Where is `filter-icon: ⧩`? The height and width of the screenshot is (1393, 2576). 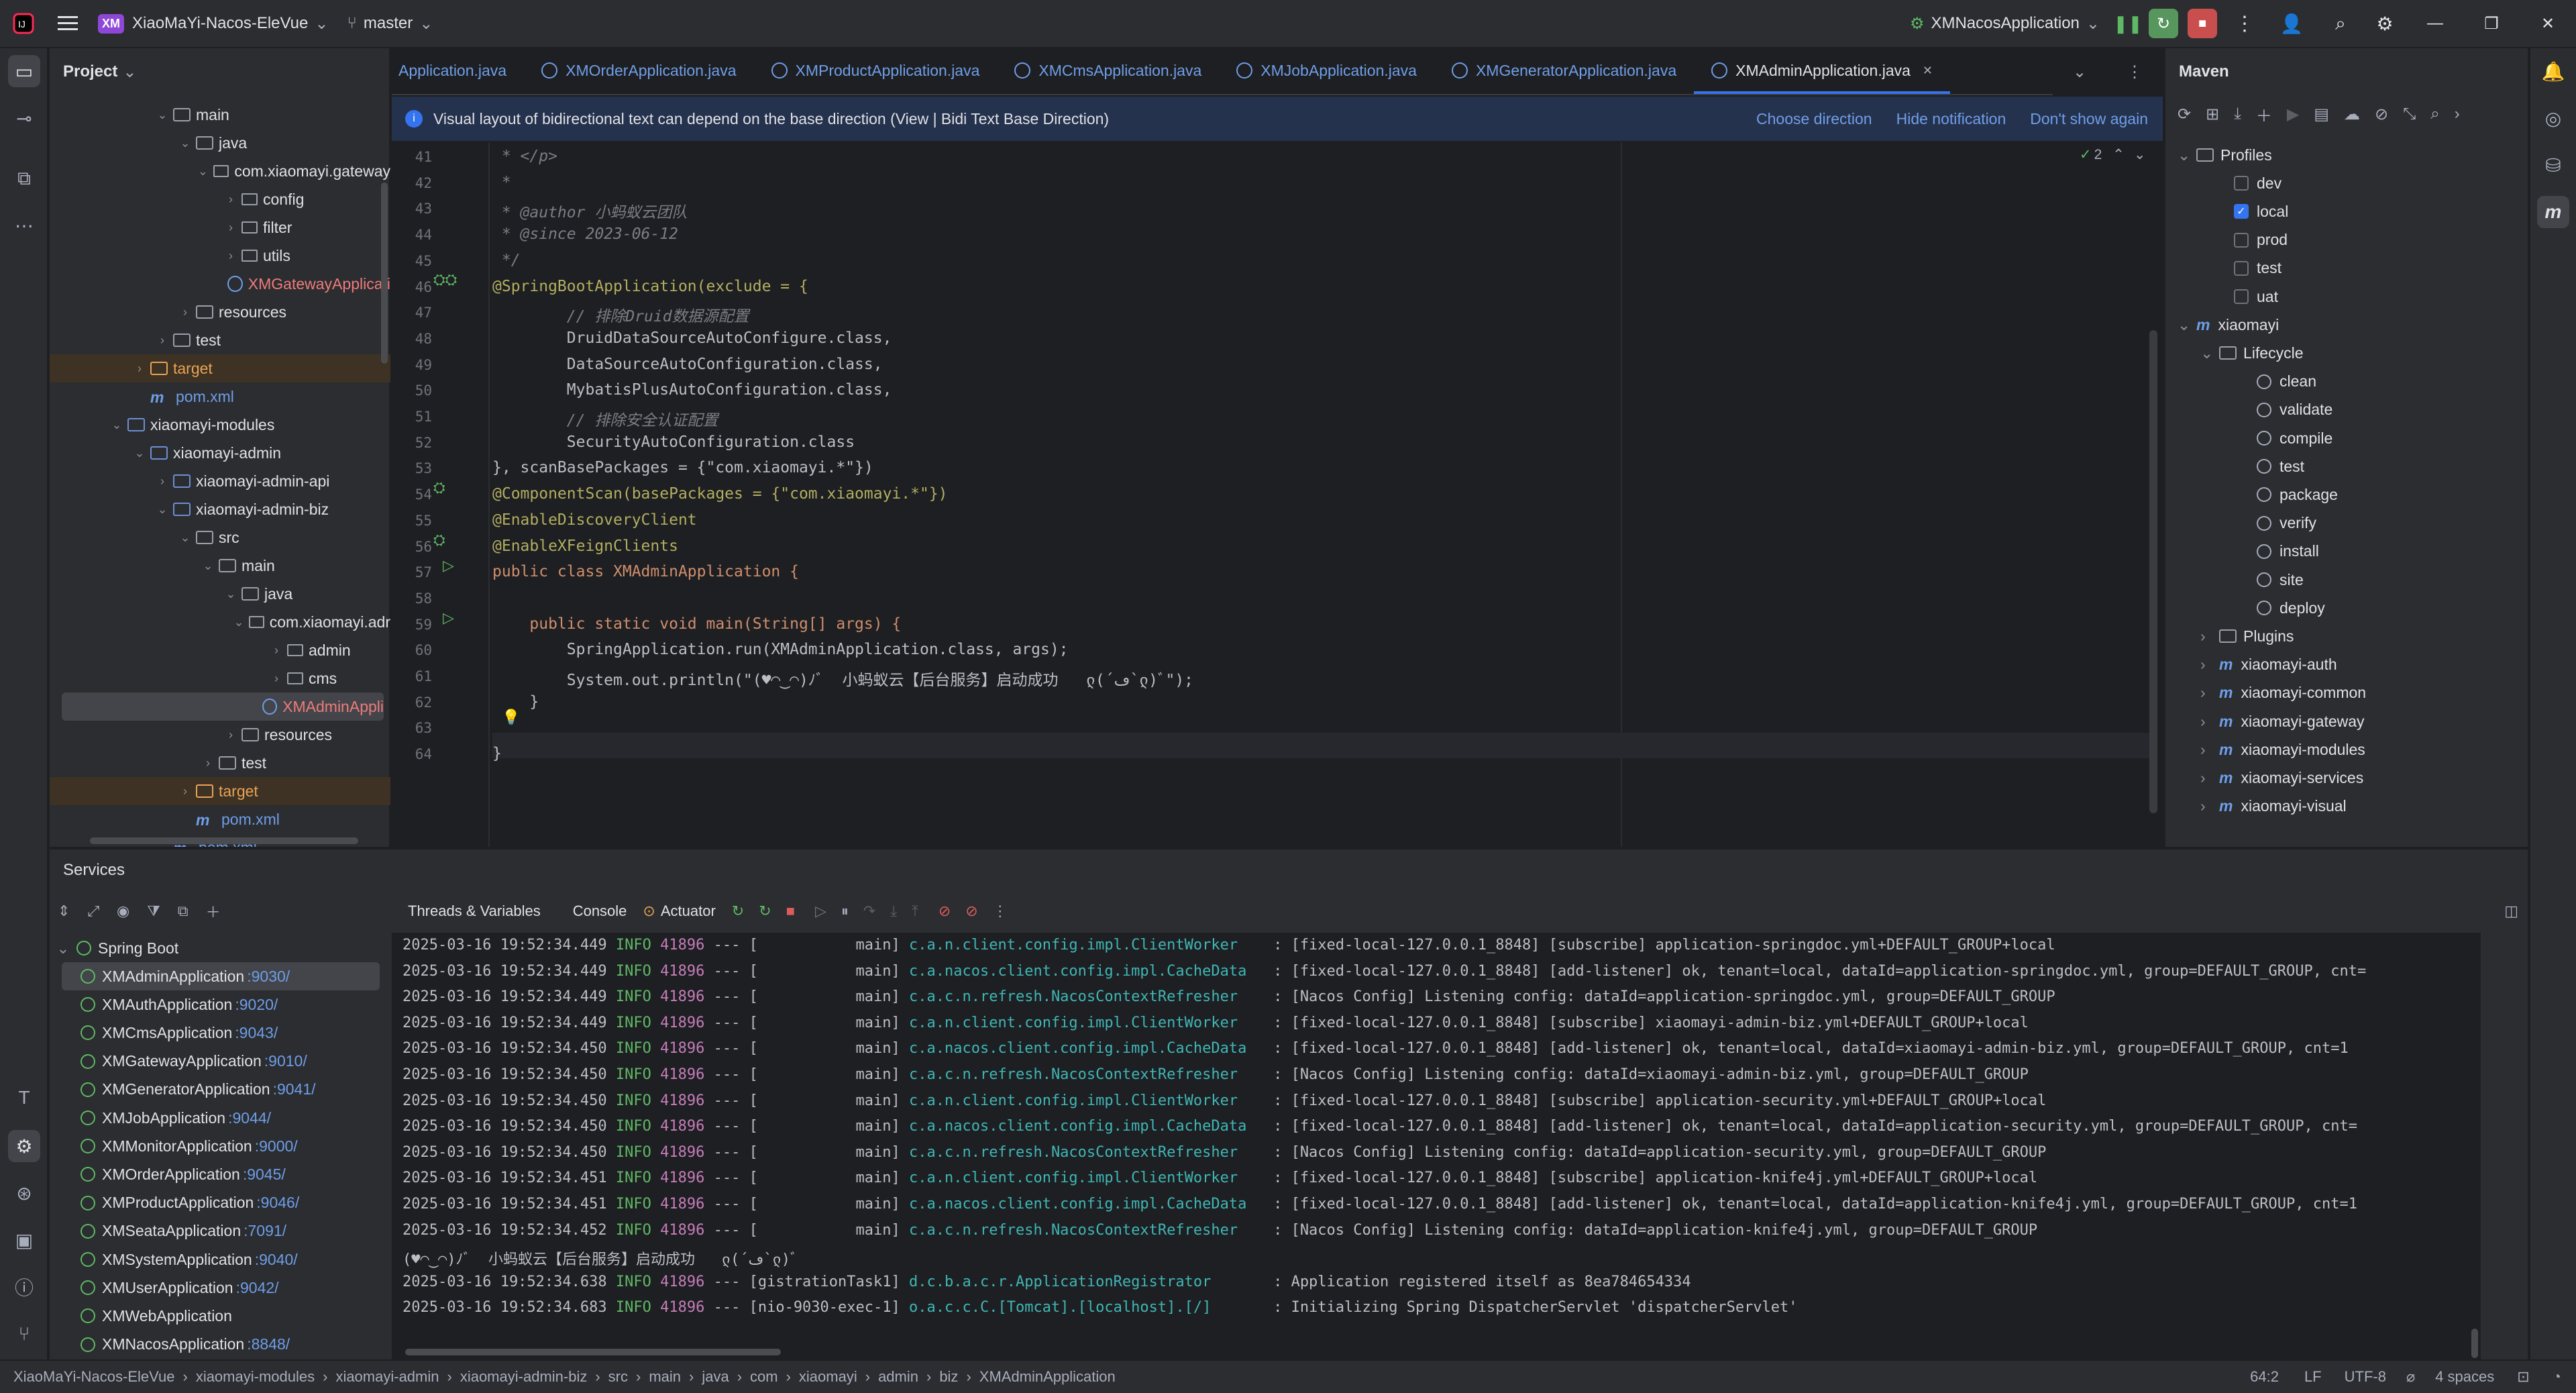 filter-icon: ⧩ is located at coordinates (153, 911).